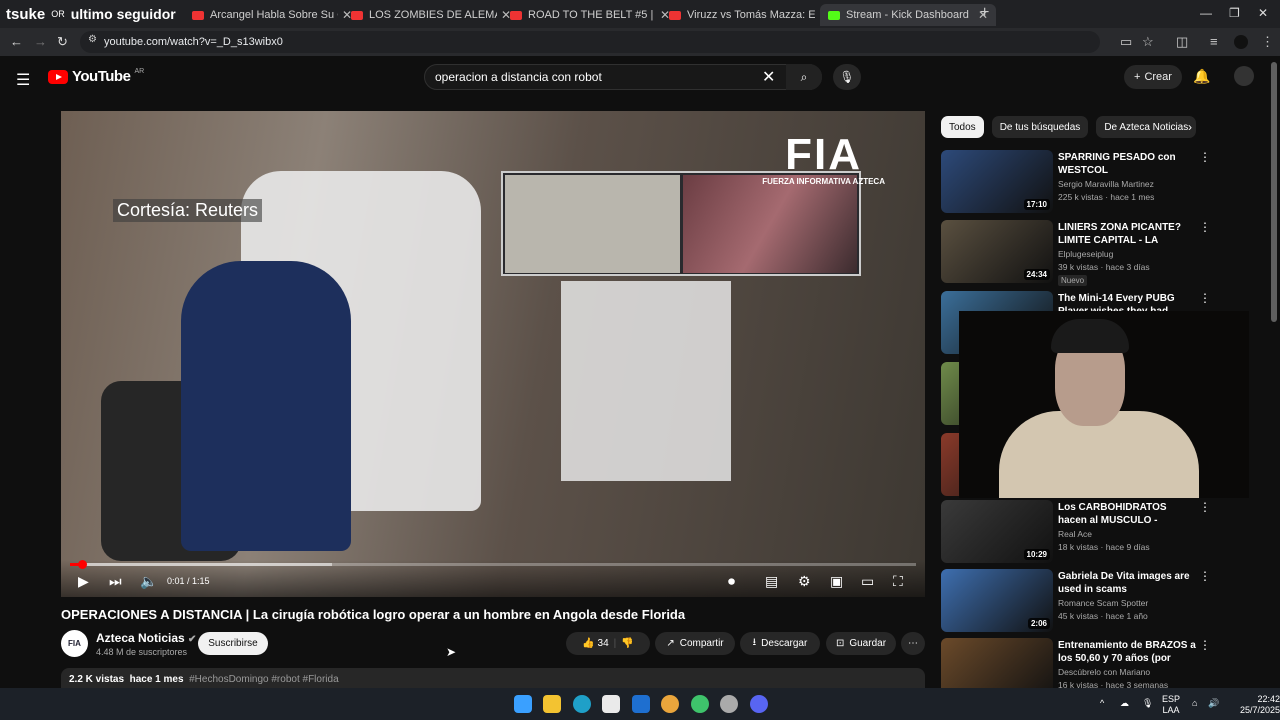 The width and height of the screenshot is (1280, 720). I want to click on autoplay-toggle-icon: ⏺, so click(731, 581).